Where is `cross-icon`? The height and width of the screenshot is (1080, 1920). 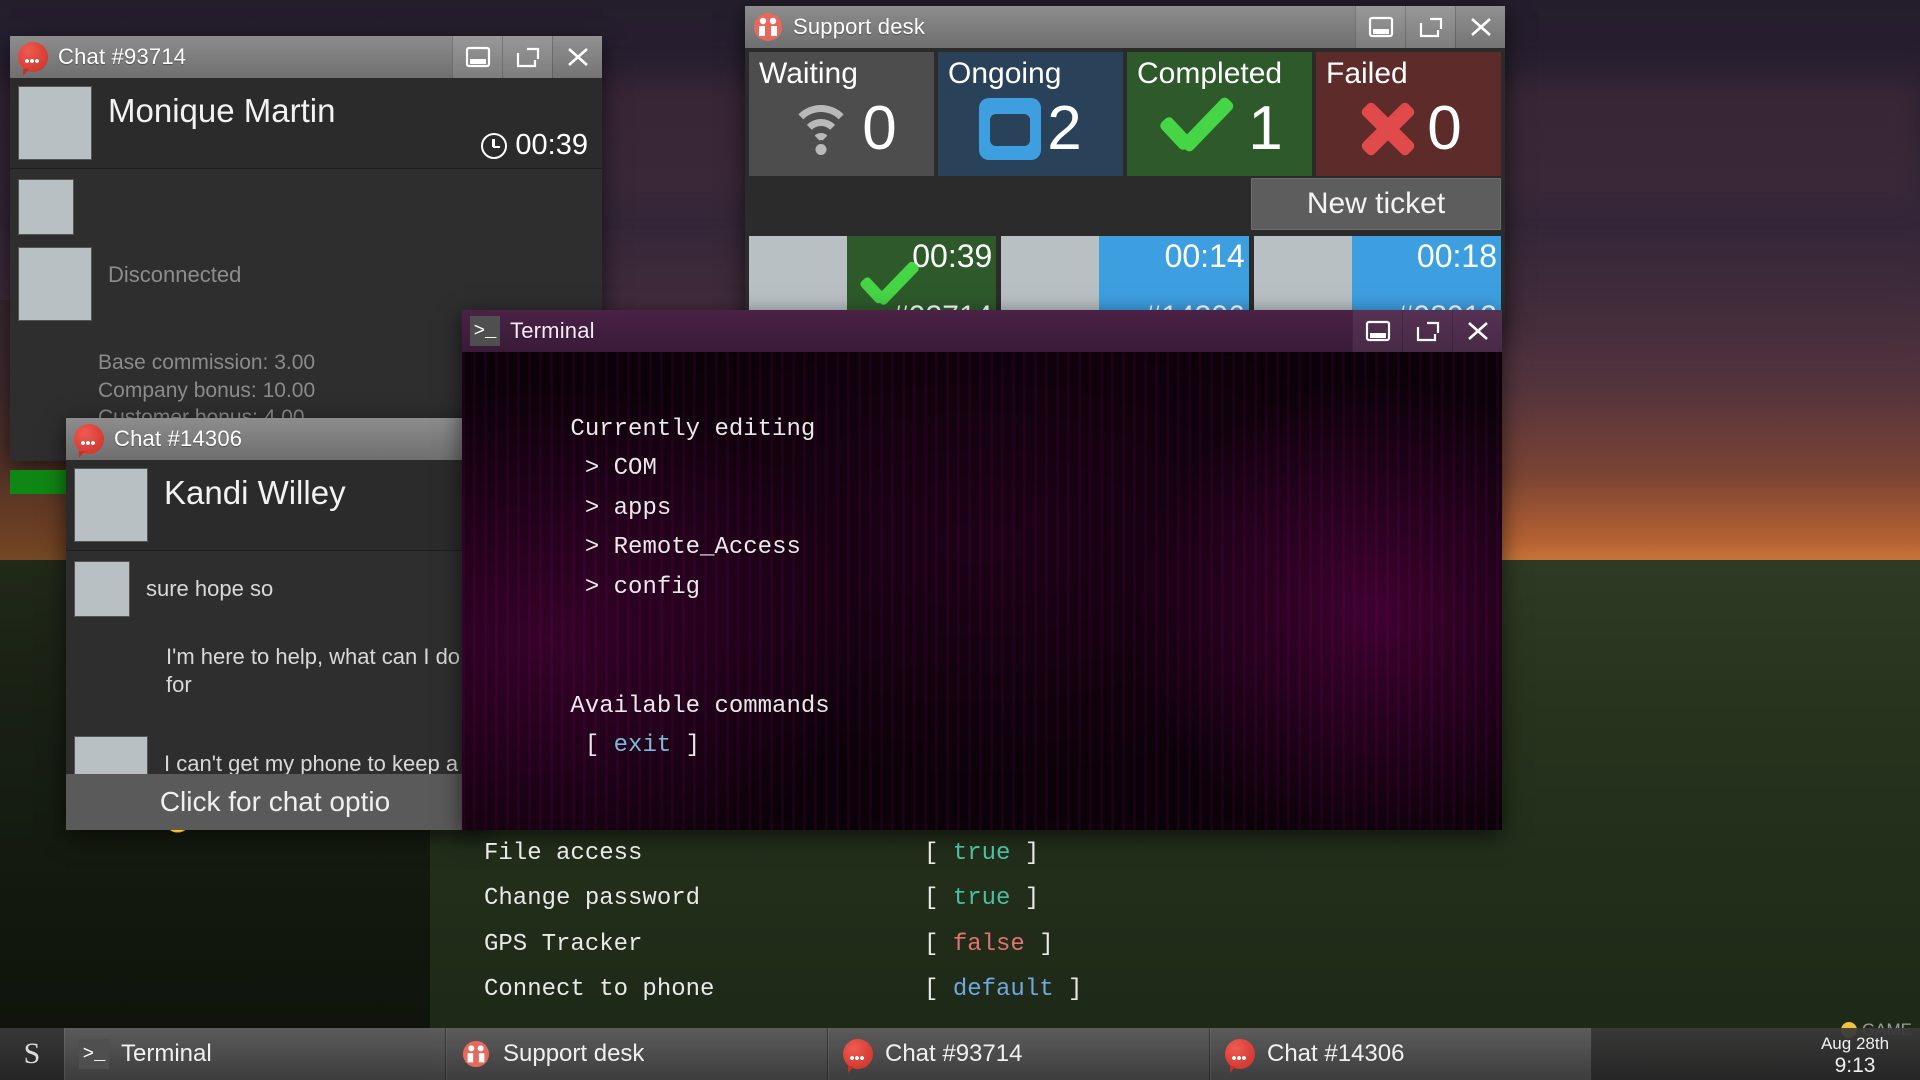 cross-icon is located at coordinates (1388, 129).